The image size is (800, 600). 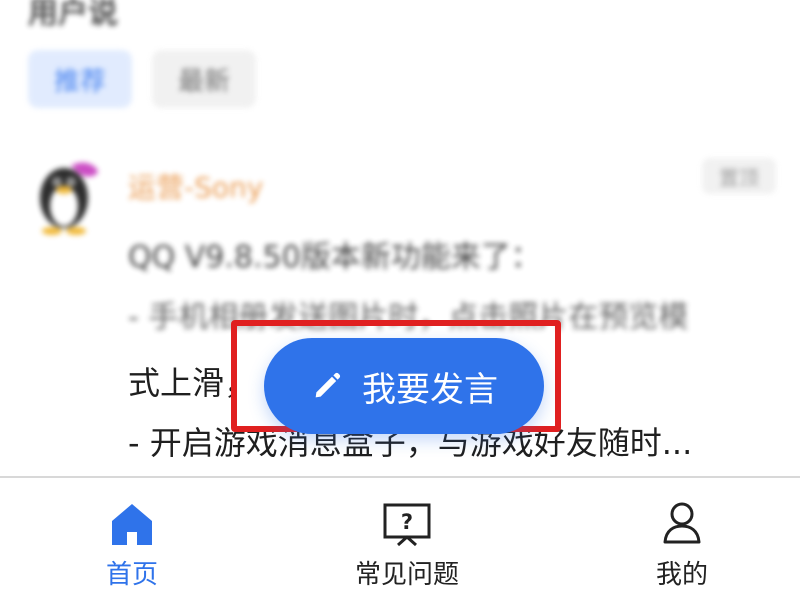 I want to click on nav-mine: 我的, so click(x=682, y=539).